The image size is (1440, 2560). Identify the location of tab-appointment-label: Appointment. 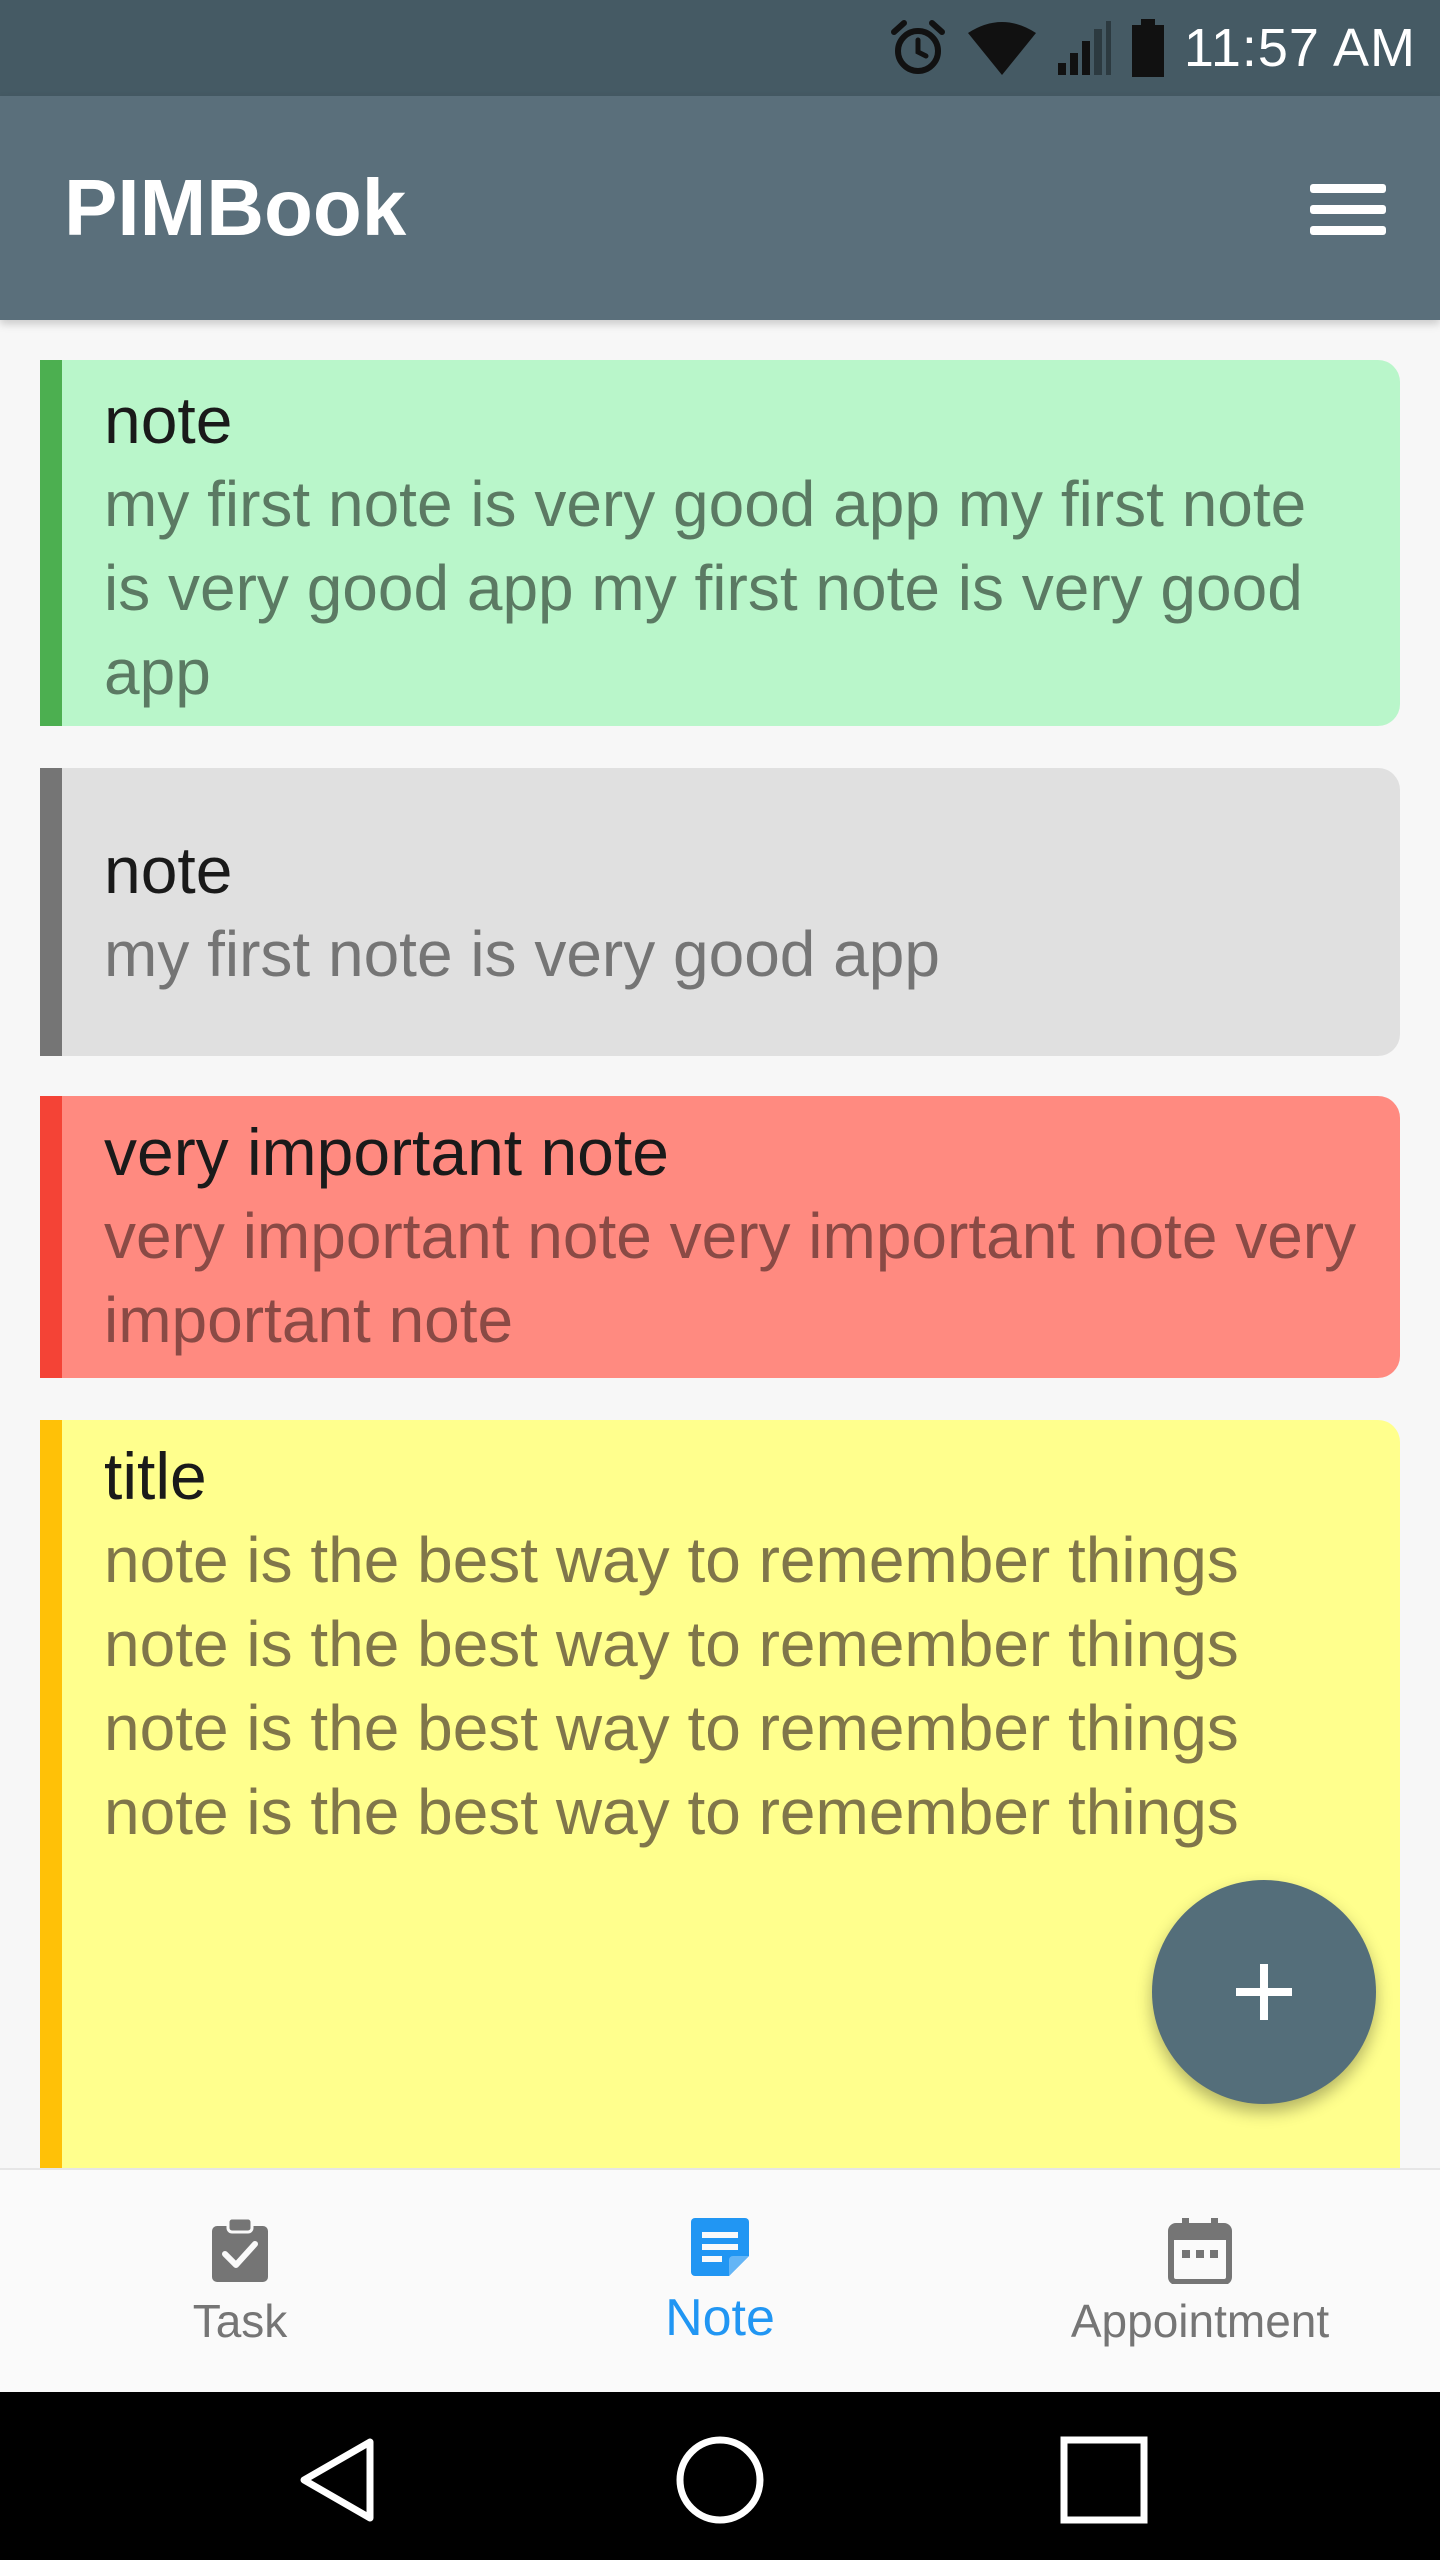
(1200, 2321).